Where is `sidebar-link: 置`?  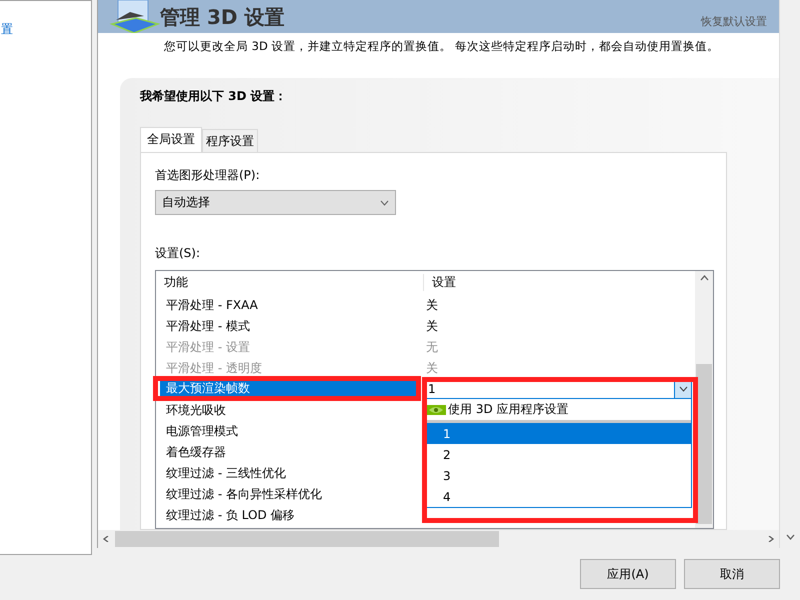
sidebar-link: 置 is located at coordinates (7, 29).